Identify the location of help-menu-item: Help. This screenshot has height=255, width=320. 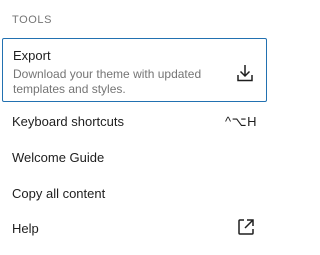
(134, 229).